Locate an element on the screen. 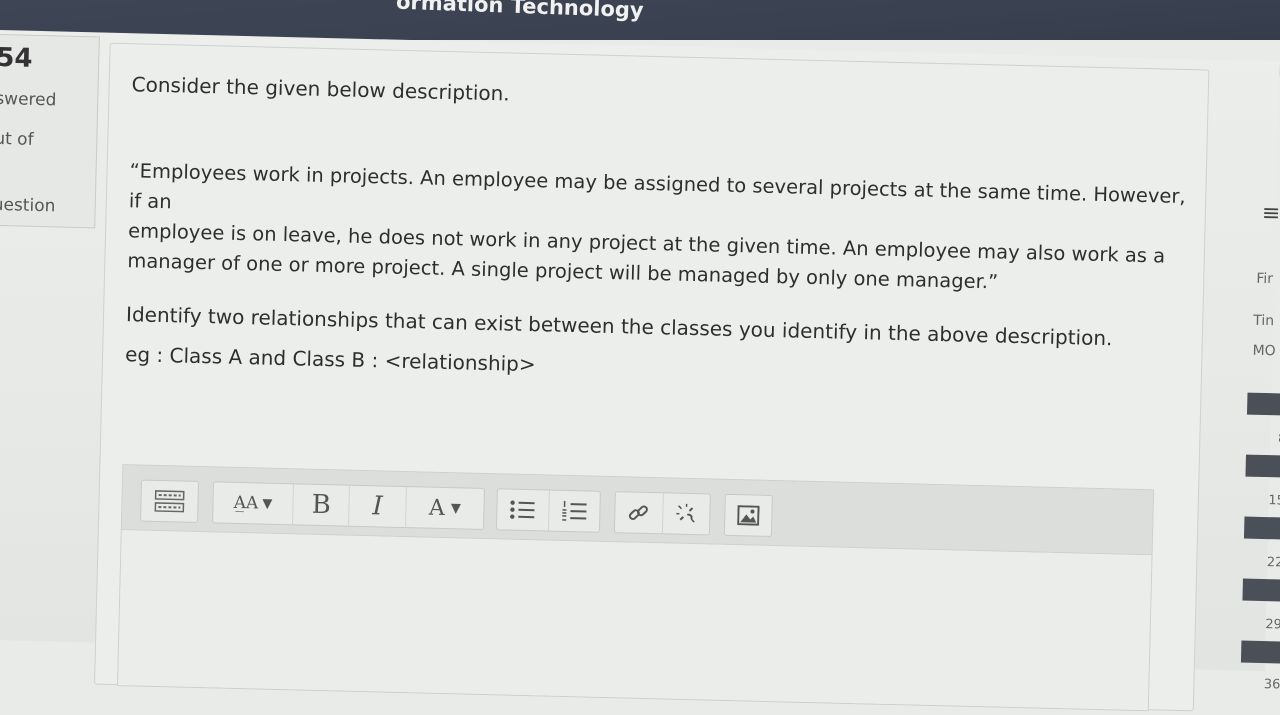  calendar-day: 8 is located at coordinates (1263, 442).